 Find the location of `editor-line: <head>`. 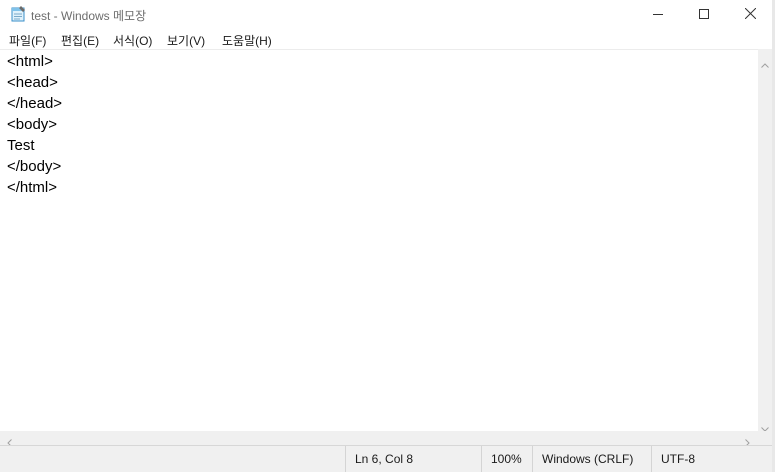

editor-line: <head> is located at coordinates (32, 82).